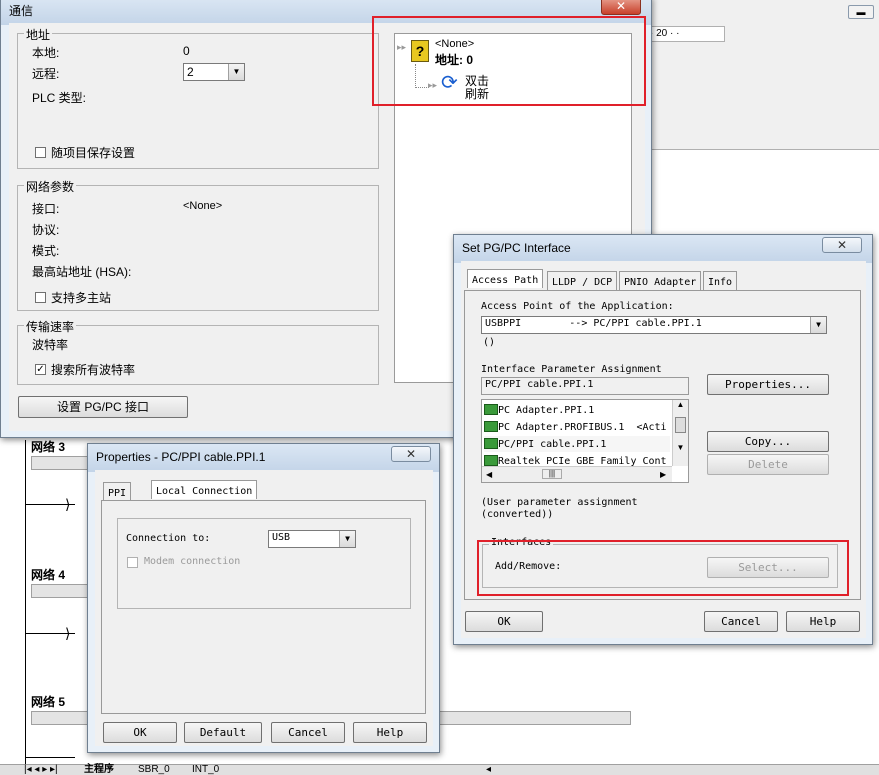 The width and height of the screenshot is (879, 775). What do you see at coordinates (38, 34) in the screenshot?
I see `address-group-label: 地址` at bounding box center [38, 34].